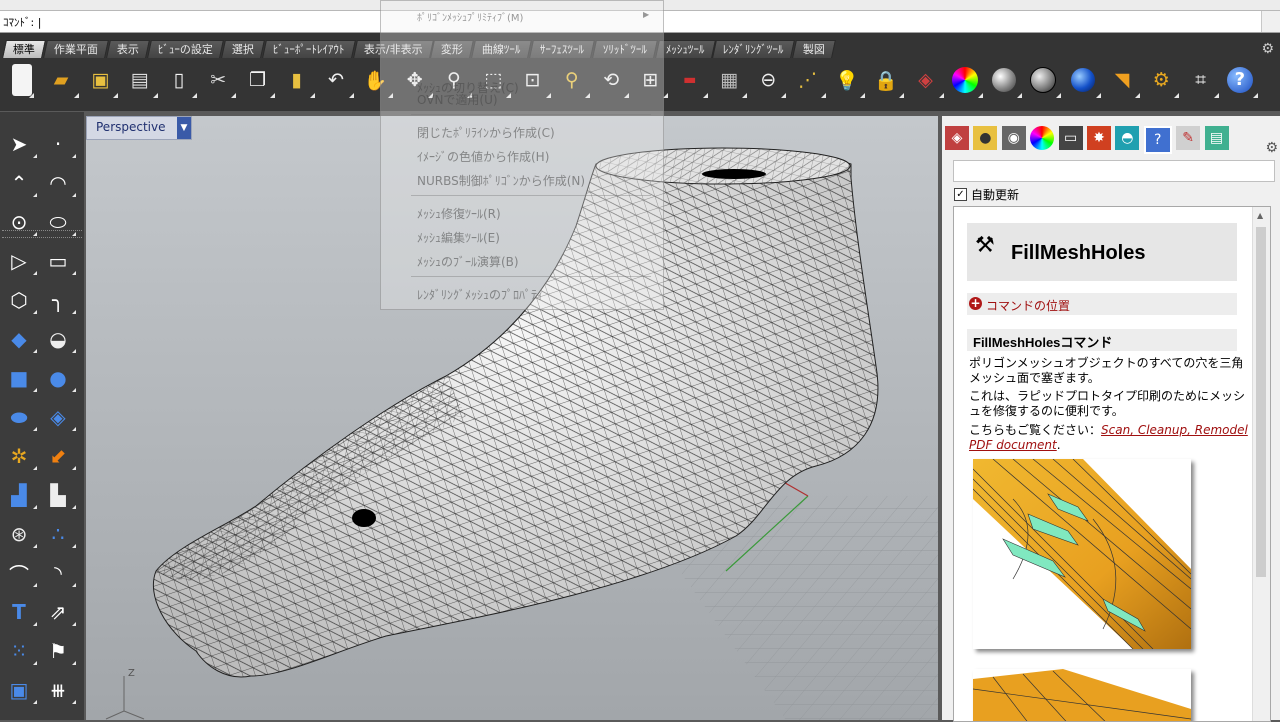  I want to click on paste-icon: ▮, so click(298, 81).